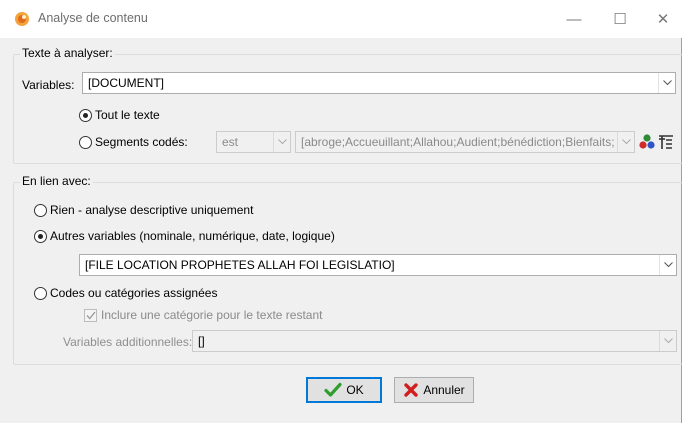 Image resolution: width=682 pixels, height=423 pixels. What do you see at coordinates (134, 293) in the screenshot?
I see `radio-codes-categories-label: Codes ou catégories assignées` at bounding box center [134, 293].